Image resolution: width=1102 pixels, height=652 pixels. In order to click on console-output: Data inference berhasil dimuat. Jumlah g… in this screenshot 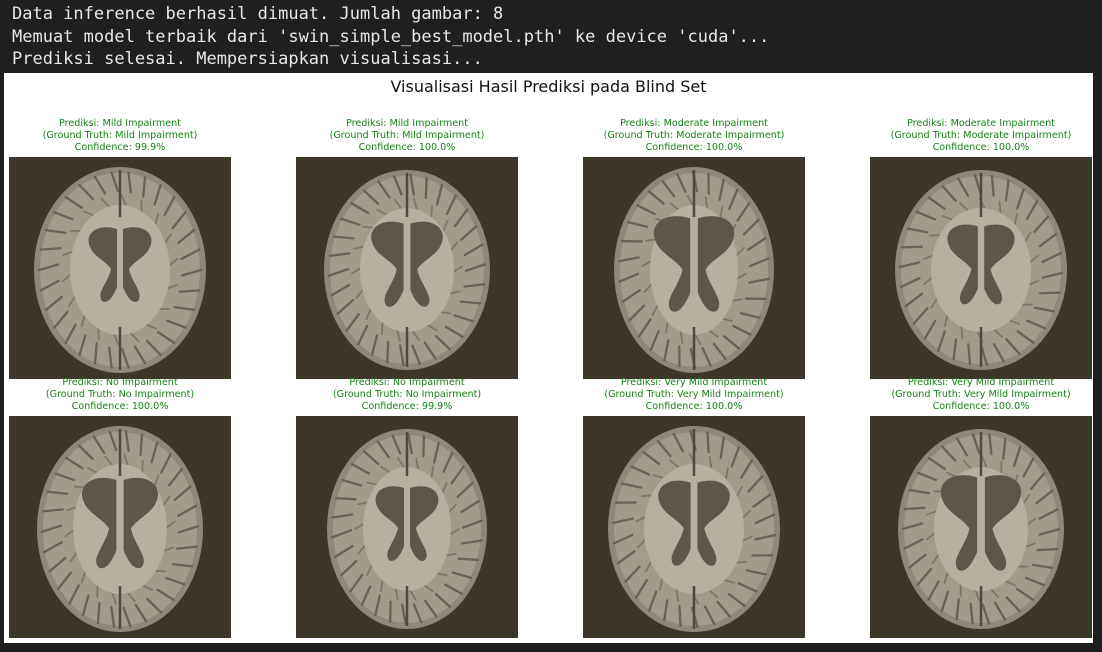, I will do `click(390, 37)`.